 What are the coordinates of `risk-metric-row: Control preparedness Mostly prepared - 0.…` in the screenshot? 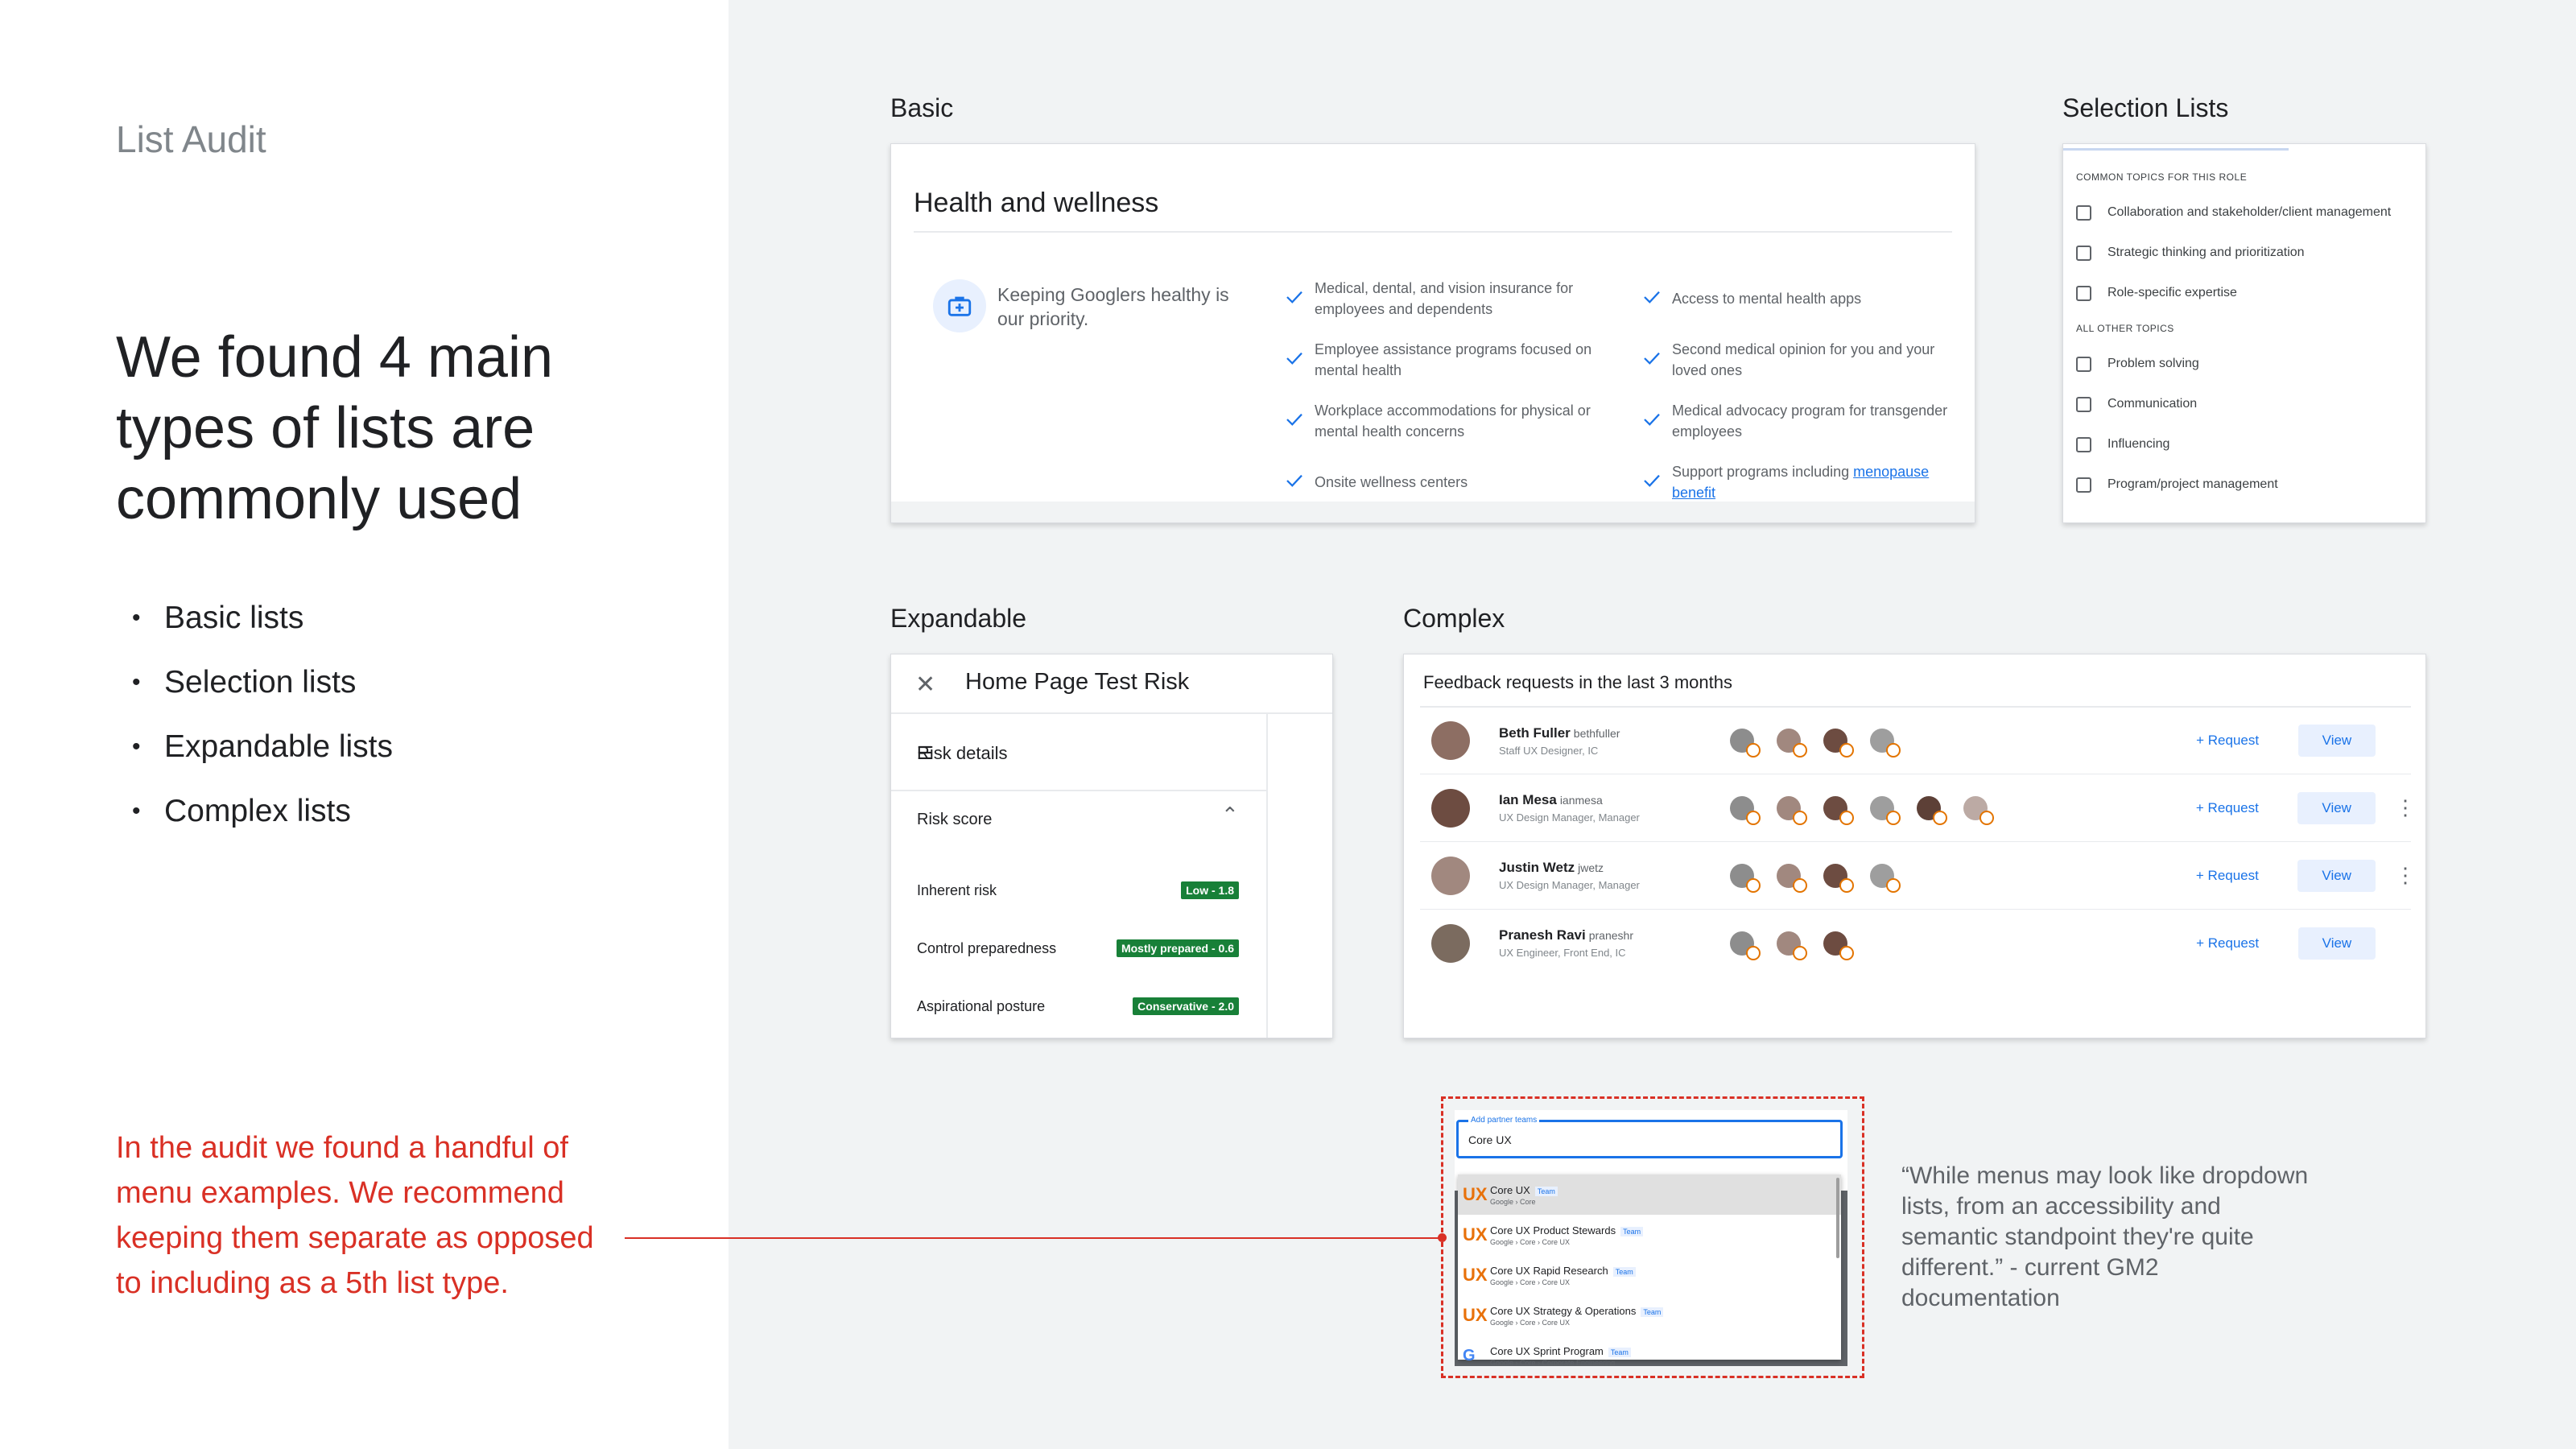 It's located at (1078, 948).